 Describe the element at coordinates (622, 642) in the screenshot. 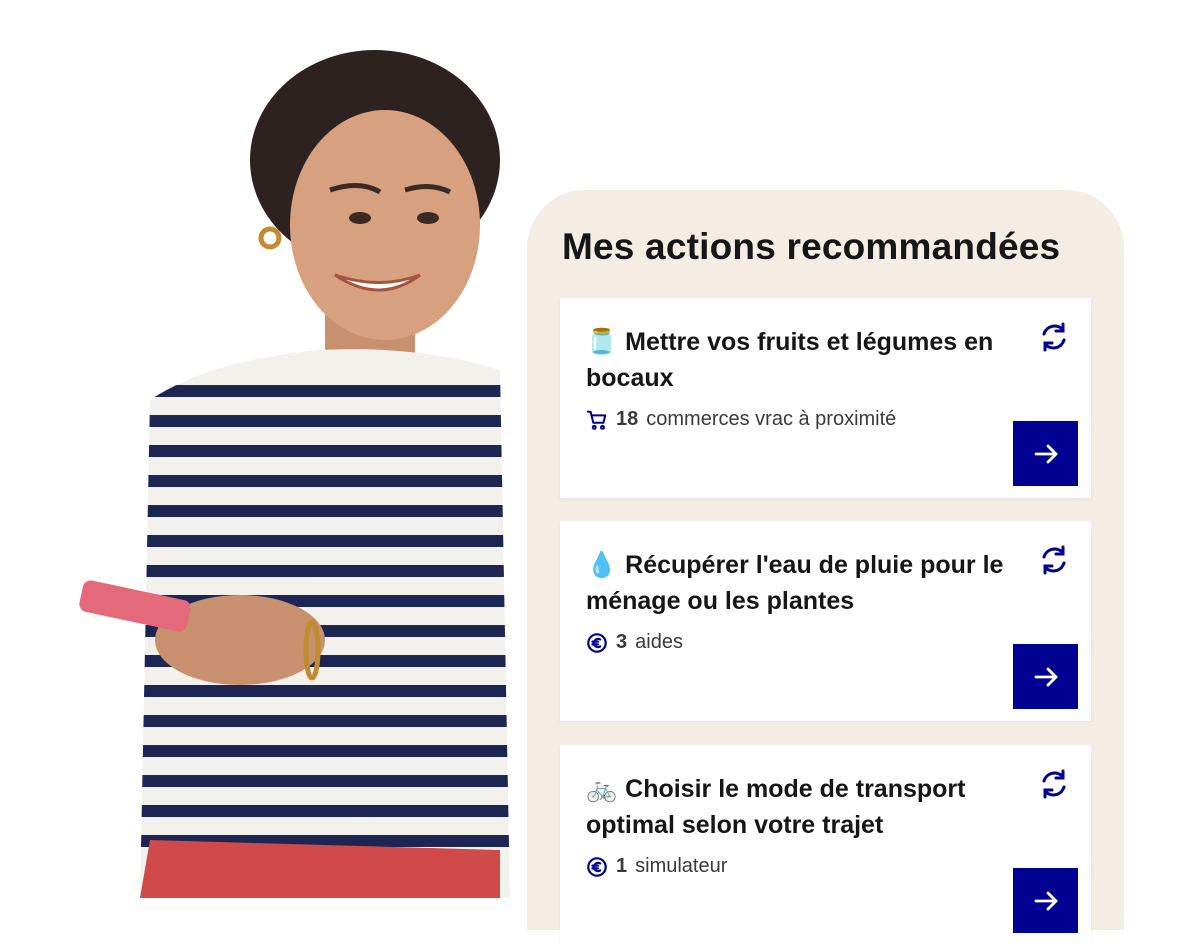

I see `meta-count: 3` at that location.